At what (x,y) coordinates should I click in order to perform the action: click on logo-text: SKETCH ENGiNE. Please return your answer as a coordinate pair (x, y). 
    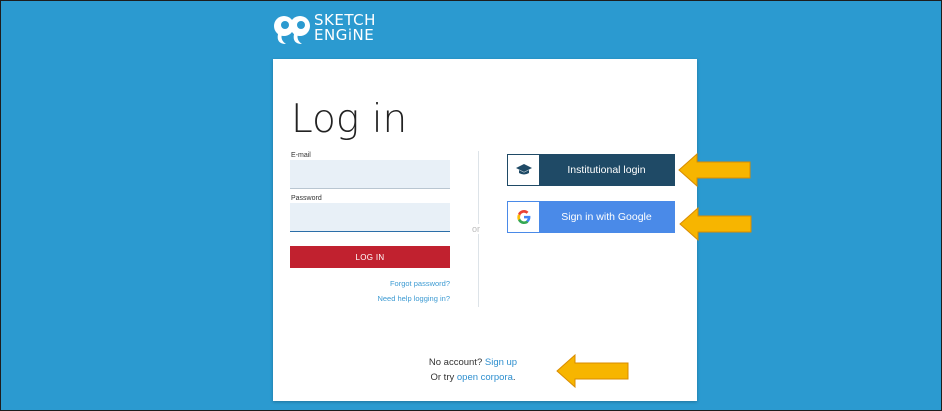
    Looking at the image, I should click on (345, 28).